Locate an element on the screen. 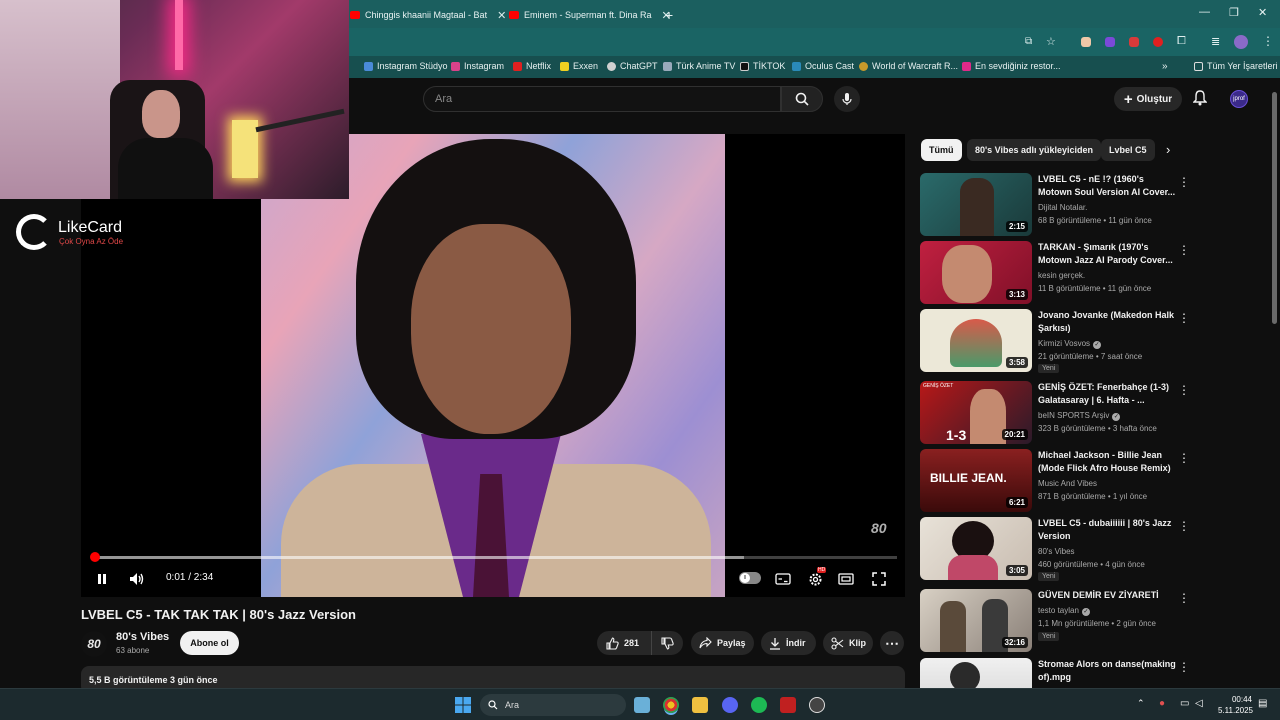 The height and width of the screenshot is (720, 1280). spotify-icon is located at coordinates (759, 705).